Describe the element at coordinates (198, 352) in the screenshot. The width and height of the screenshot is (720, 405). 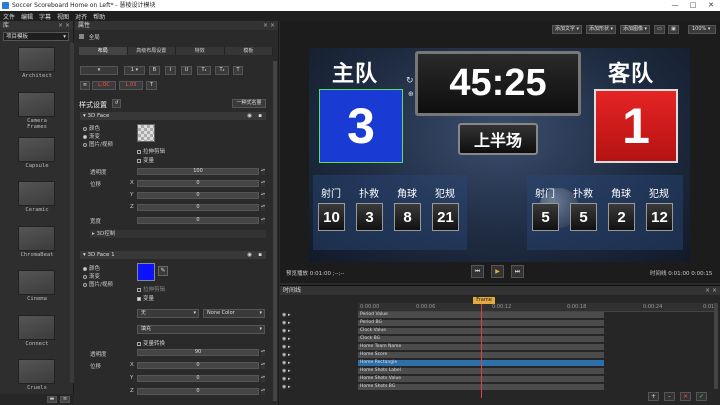
I see `opacity-field: 90` at that location.